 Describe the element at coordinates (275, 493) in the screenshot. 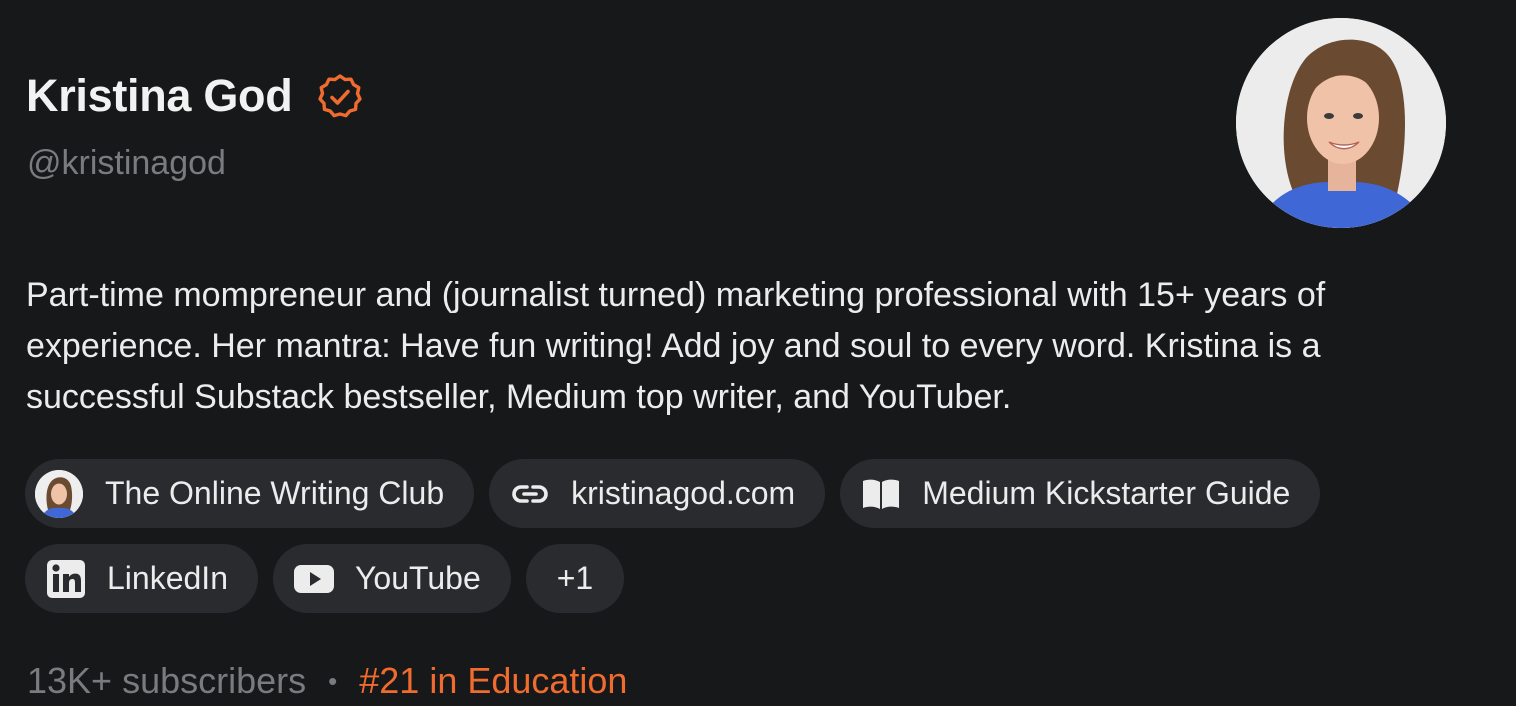

I see `link-chip-label: The Online Writing Club` at that location.